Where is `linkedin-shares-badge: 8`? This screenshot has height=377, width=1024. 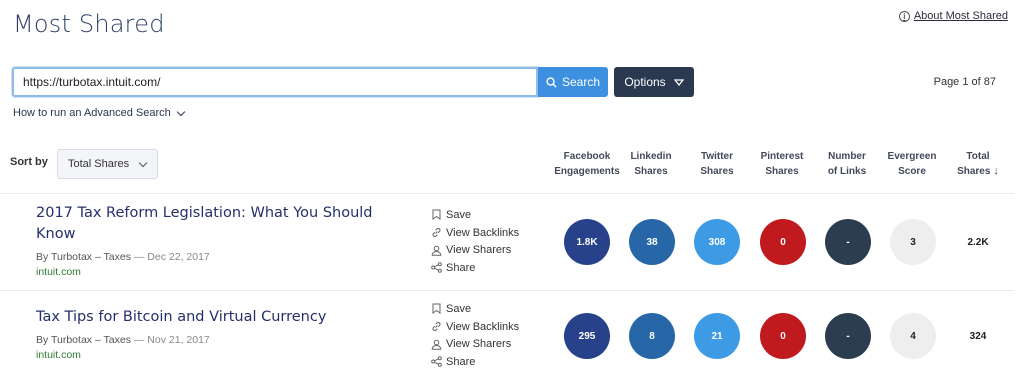
linkedin-shares-badge: 8 is located at coordinates (652, 336).